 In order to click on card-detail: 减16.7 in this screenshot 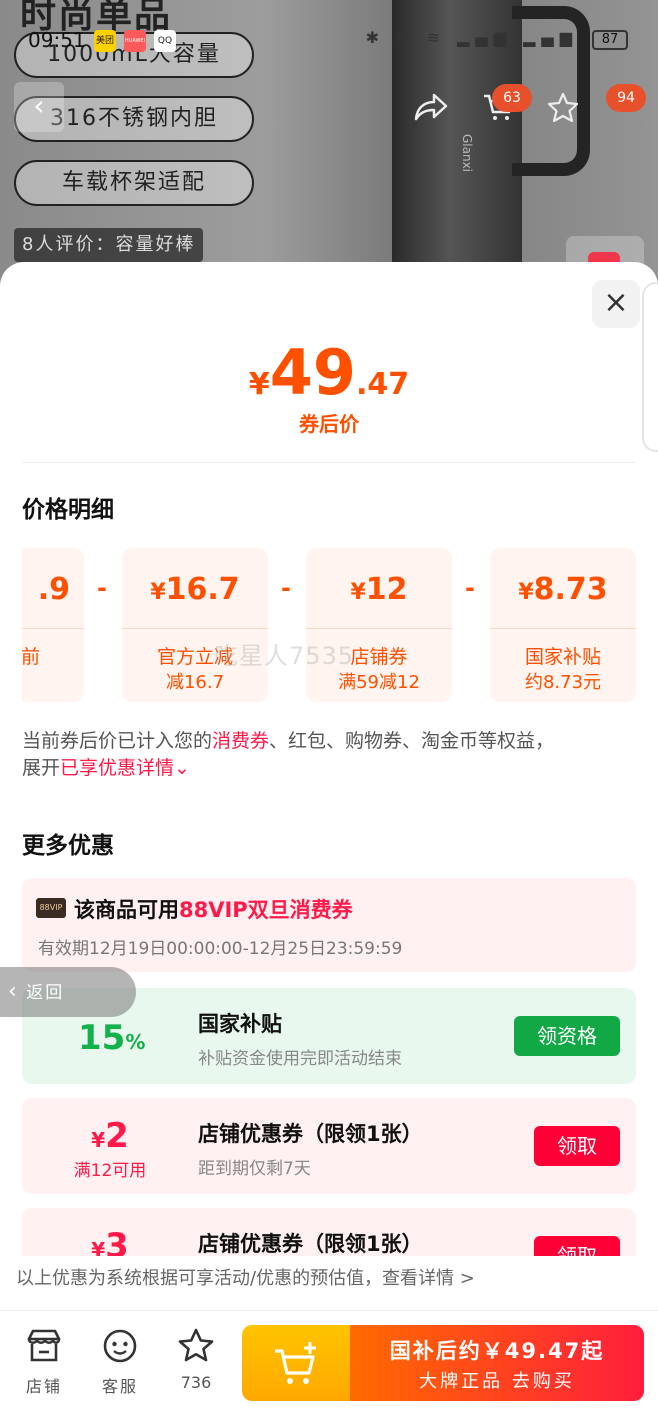, I will do `click(195, 682)`.